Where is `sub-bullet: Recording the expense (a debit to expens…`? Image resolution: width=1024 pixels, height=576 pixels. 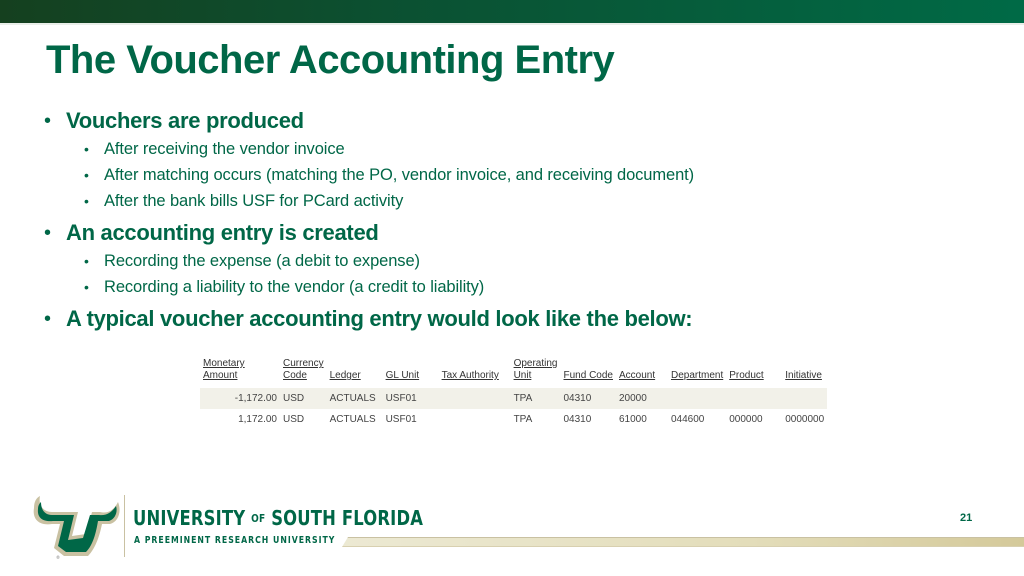 sub-bullet: Recording the expense (a debit to expens… is located at coordinates (369, 261).